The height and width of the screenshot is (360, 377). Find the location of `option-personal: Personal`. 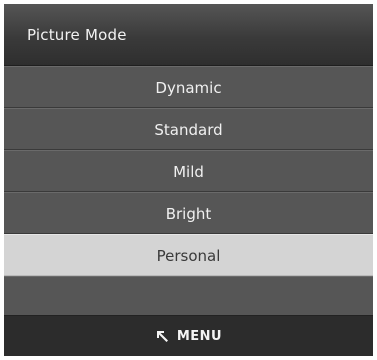

option-personal: Personal is located at coordinates (188, 255).